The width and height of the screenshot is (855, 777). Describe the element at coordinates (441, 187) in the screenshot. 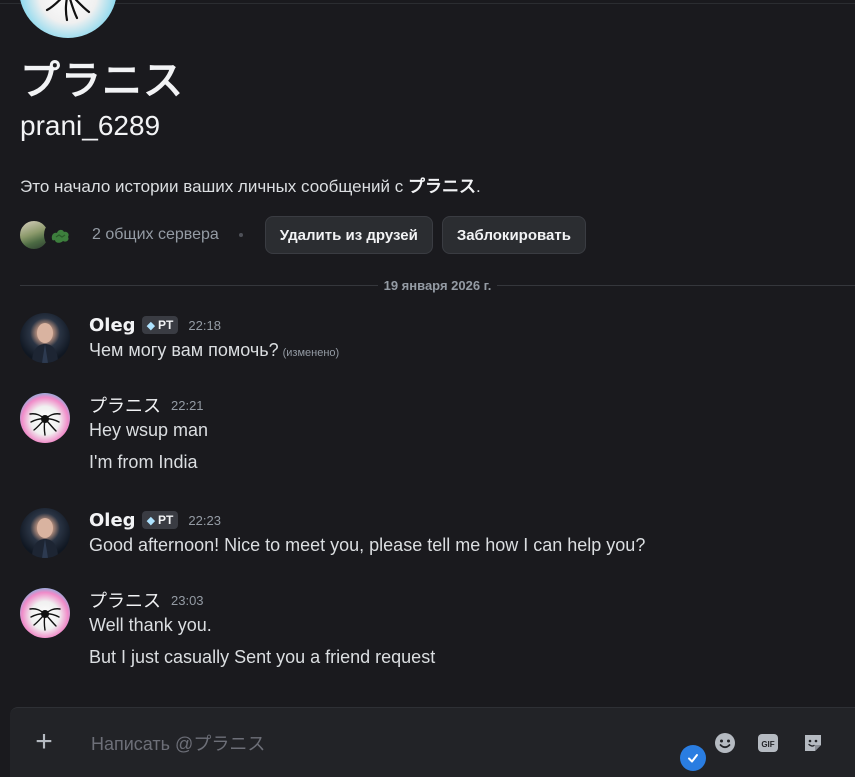

I see `intro-name: プラニス` at that location.